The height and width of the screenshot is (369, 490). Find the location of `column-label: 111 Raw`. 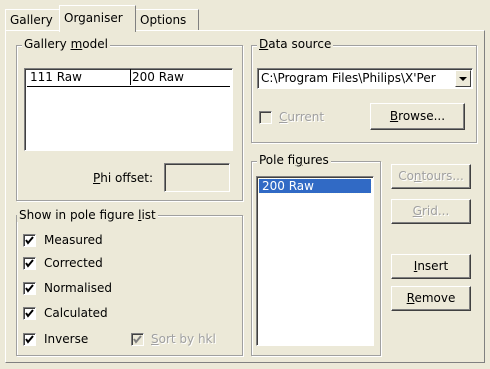

column-label: 111 Raw is located at coordinates (56, 77).